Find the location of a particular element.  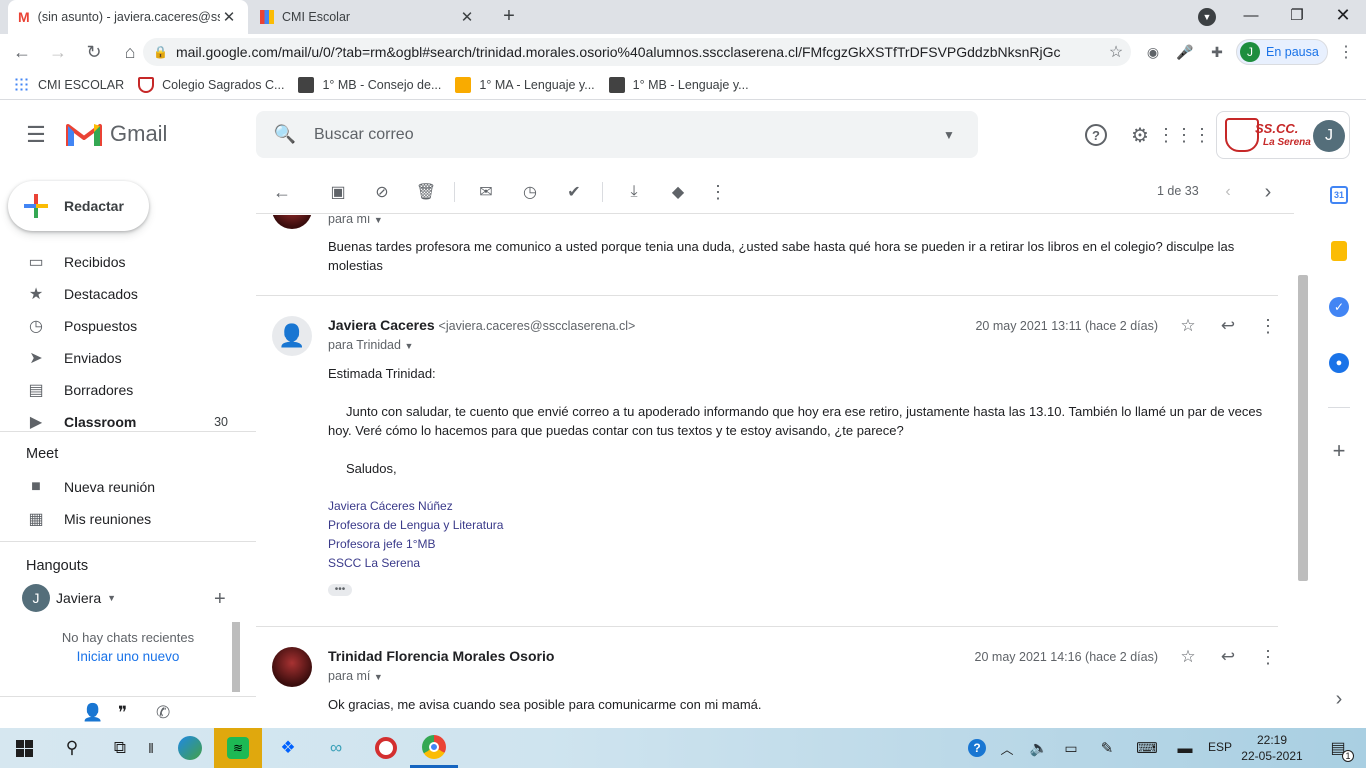

account-avatar: J is located at coordinates (1329, 136).